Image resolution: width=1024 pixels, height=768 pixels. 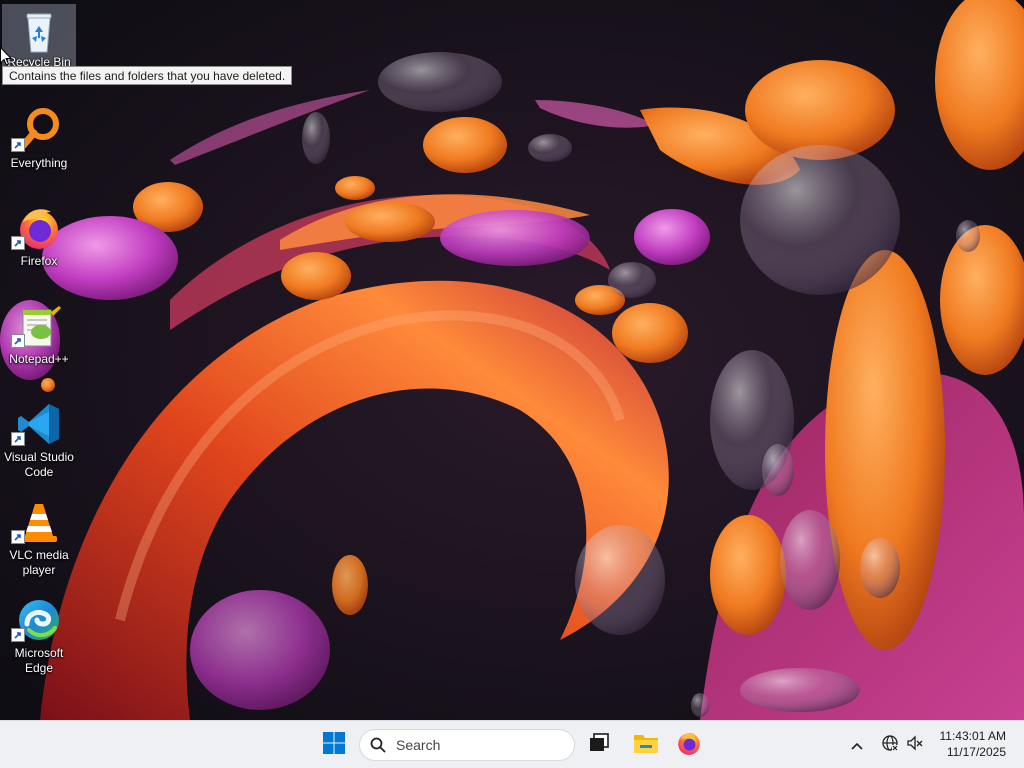 What do you see at coordinates (37, 620) in the screenshot?
I see `edge-icon` at bounding box center [37, 620].